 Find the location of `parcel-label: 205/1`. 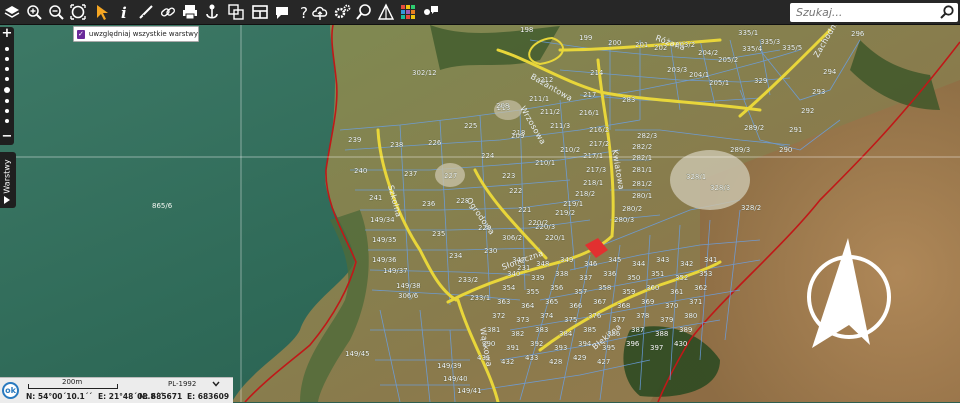

parcel-label: 205/1 is located at coordinates (719, 83).